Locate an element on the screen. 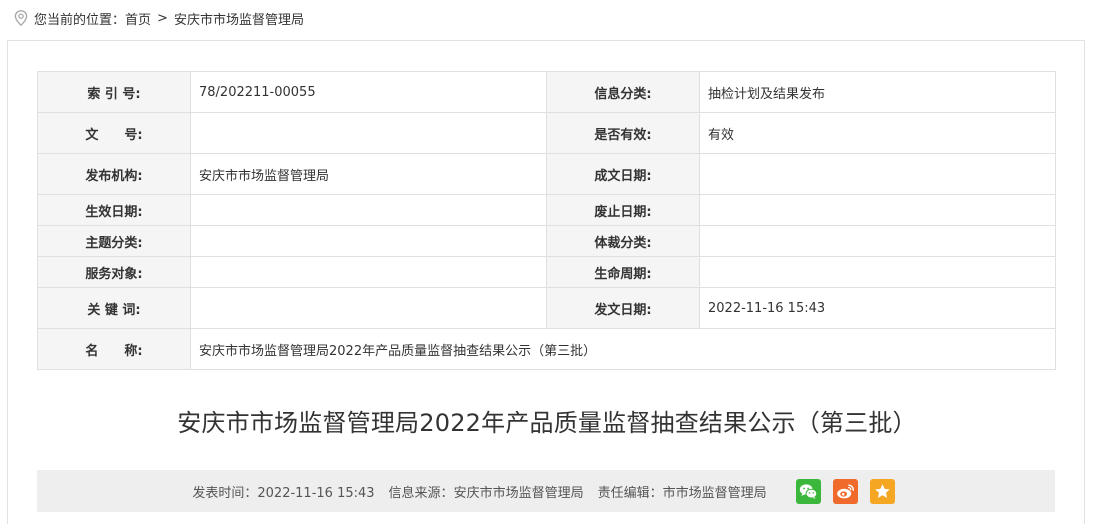 This screenshot has width=1094, height=524. meta-row-index: 索 引 号: 78/202211-00055 信息分类: 抽检计划及结果发布 is located at coordinates (546, 92).